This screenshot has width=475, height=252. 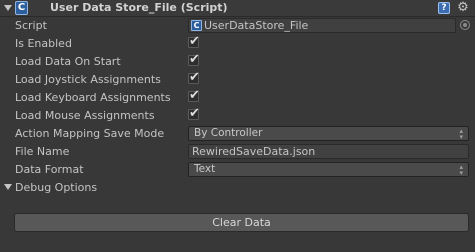 I want to click on clear-data-button: Clear Data, so click(x=241, y=222).